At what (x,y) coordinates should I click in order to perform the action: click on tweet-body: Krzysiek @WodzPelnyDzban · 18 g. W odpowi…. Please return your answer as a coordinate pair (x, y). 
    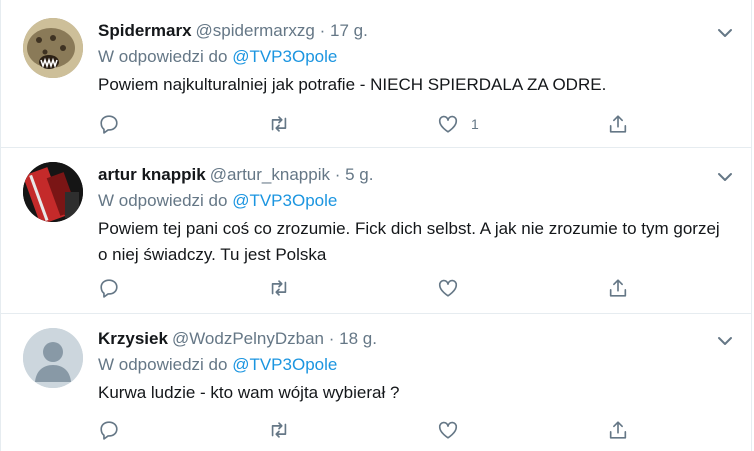
    Looking at the image, I should click on (414, 367).